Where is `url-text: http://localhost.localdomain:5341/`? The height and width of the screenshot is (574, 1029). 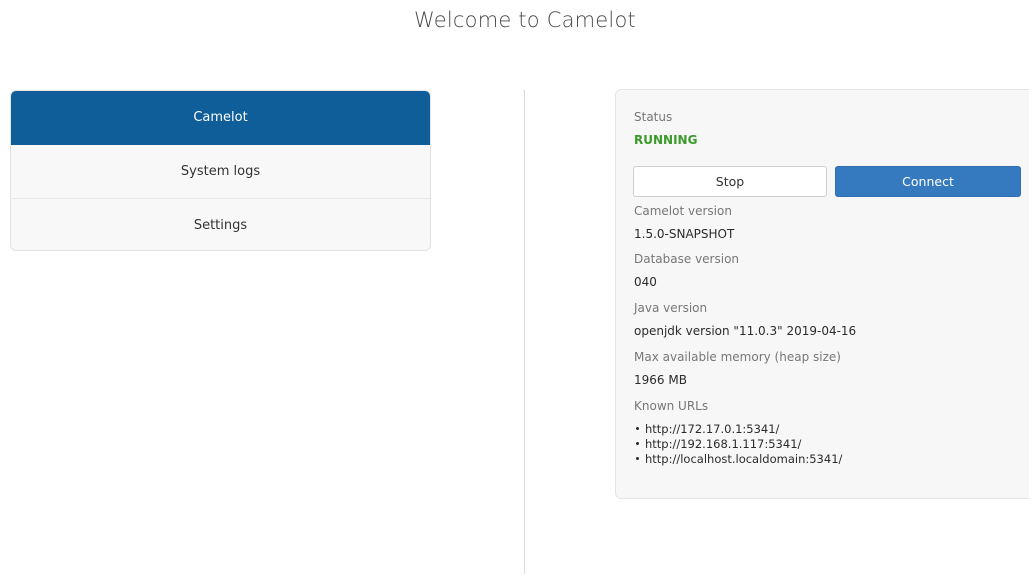 url-text: http://localhost.localdomain:5341/ is located at coordinates (743, 459).